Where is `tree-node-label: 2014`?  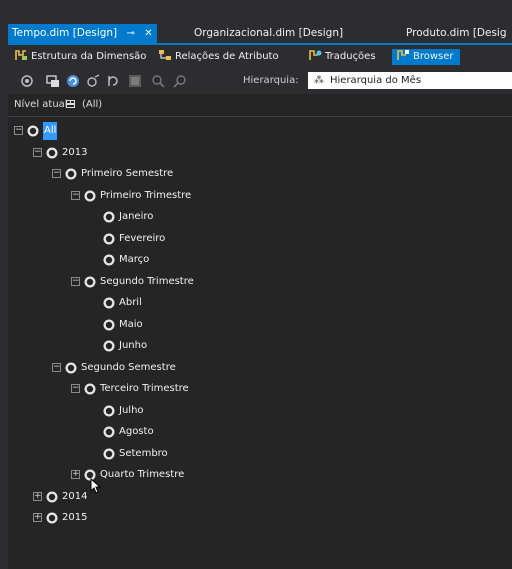
tree-node-label: 2014 is located at coordinates (75, 496).